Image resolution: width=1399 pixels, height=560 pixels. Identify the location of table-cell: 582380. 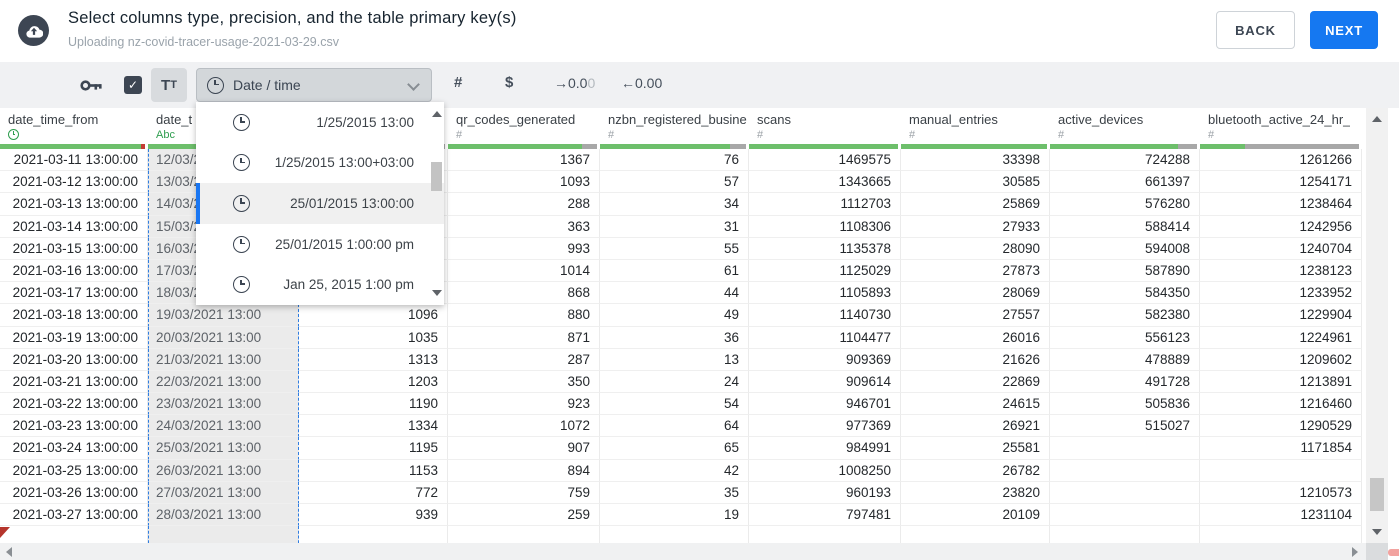
(1125, 315).